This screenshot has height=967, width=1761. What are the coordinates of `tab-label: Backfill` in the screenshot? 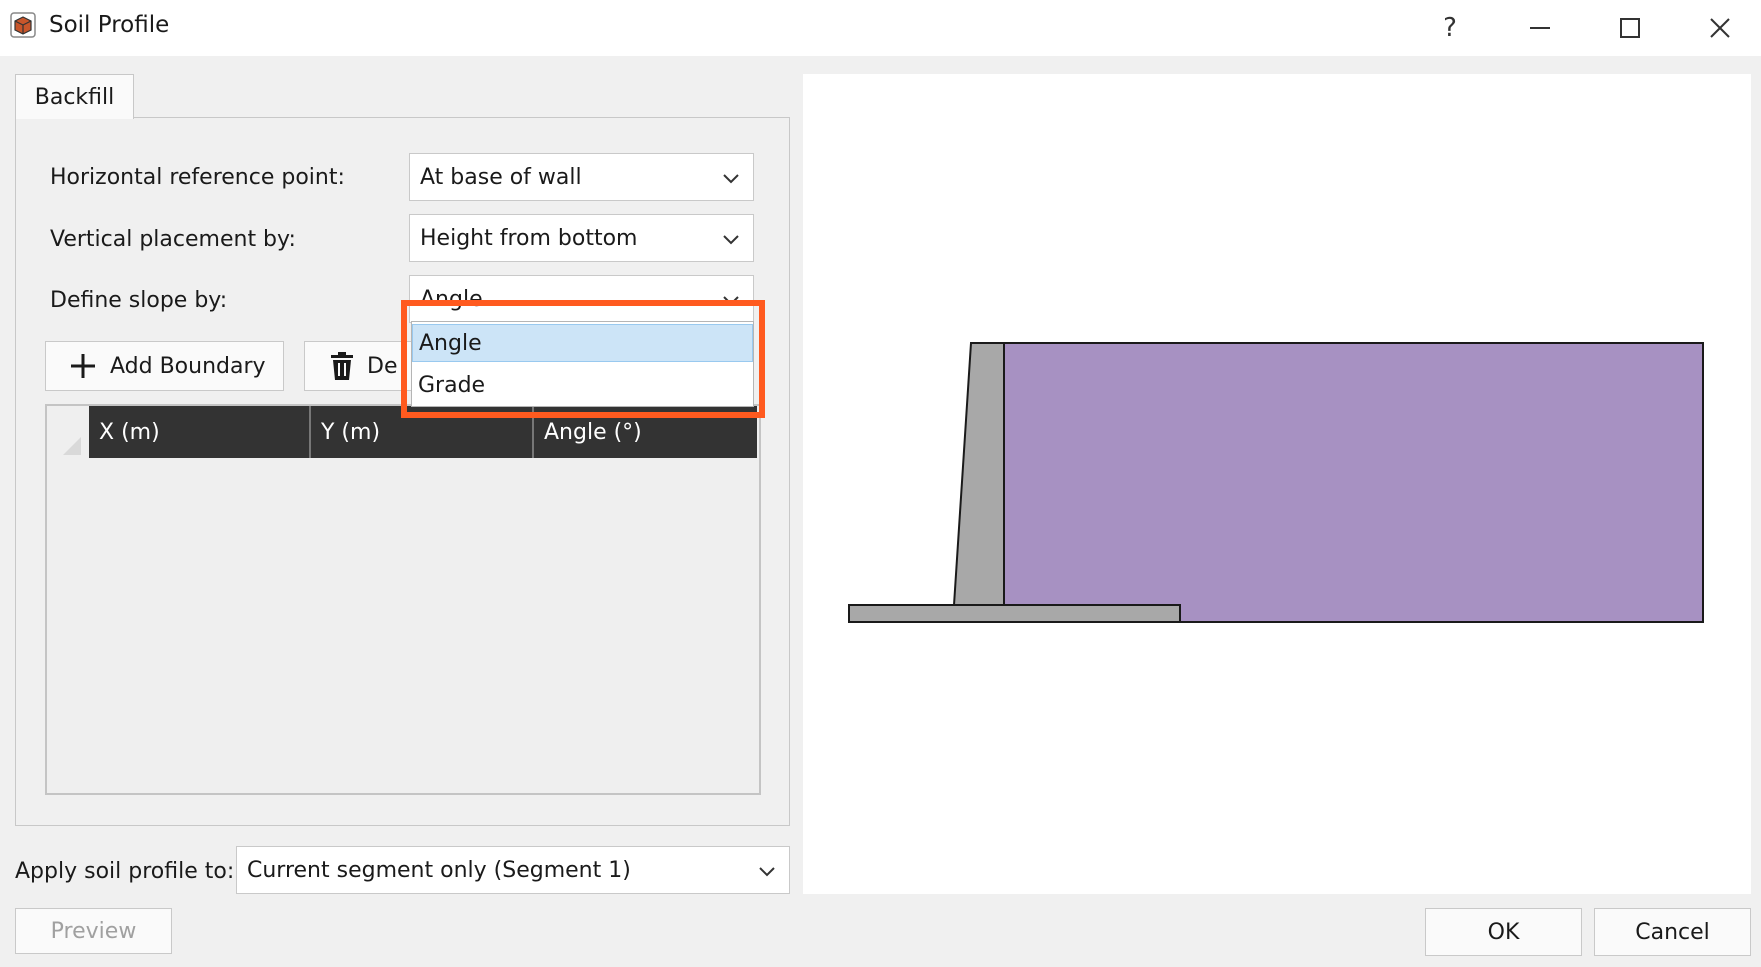 It's located at (74, 97).